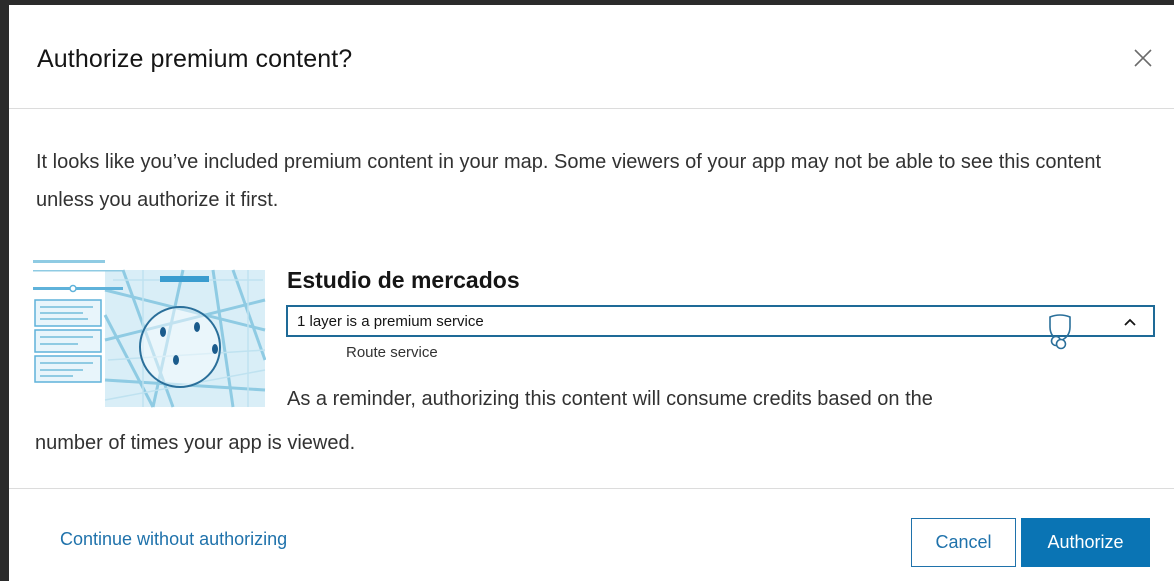 Image resolution: width=1174 pixels, height=581 pixels. Describe the element at coordinates (963, 542) in the screenshot. I see `cancel-button: Cancel` at that location.